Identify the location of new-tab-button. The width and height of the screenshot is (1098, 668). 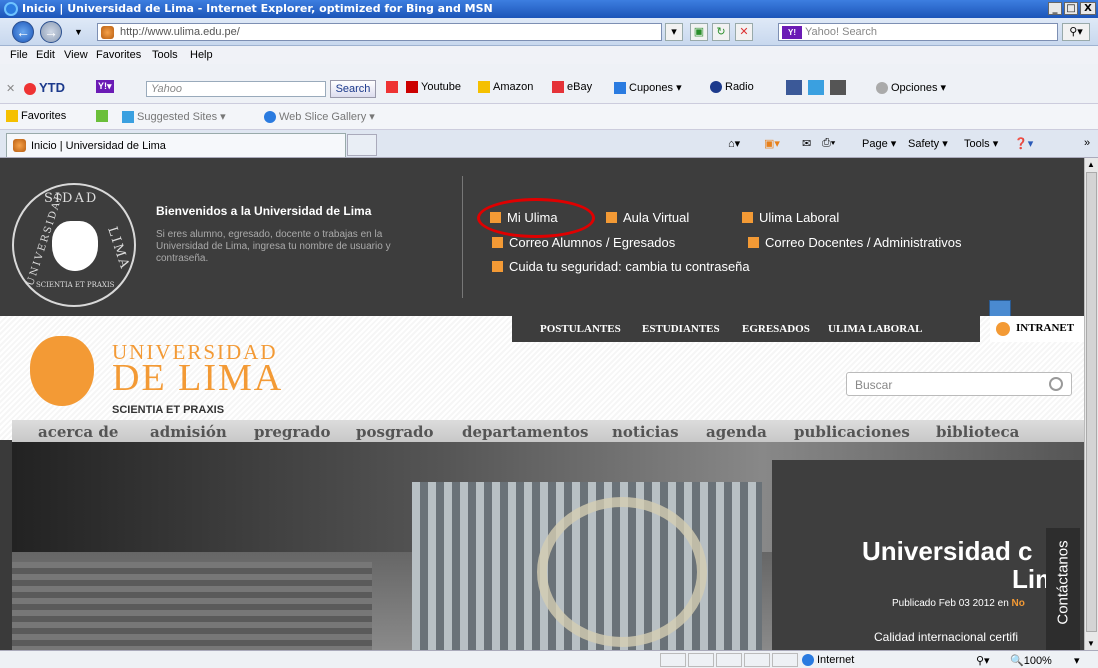
(362, 145).